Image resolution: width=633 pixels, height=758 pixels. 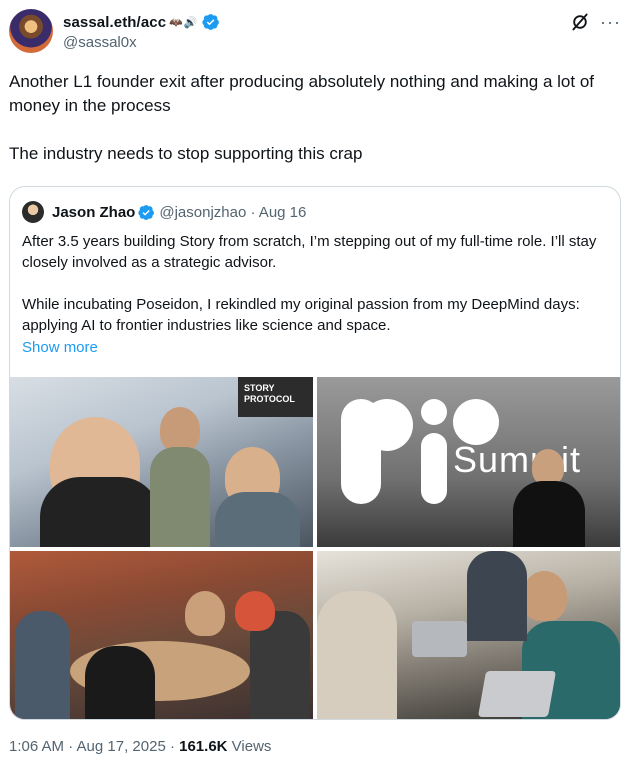 I want to click on author-name-emoji: 🦇🔊, so click(x=184, y=22).